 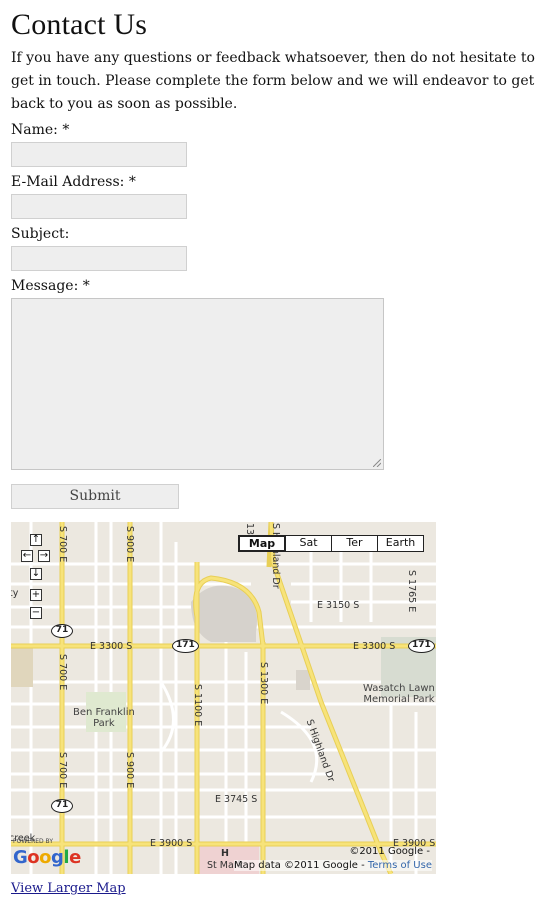 I want to click on street-label: E 3150 S, so click(x=338, y=605).